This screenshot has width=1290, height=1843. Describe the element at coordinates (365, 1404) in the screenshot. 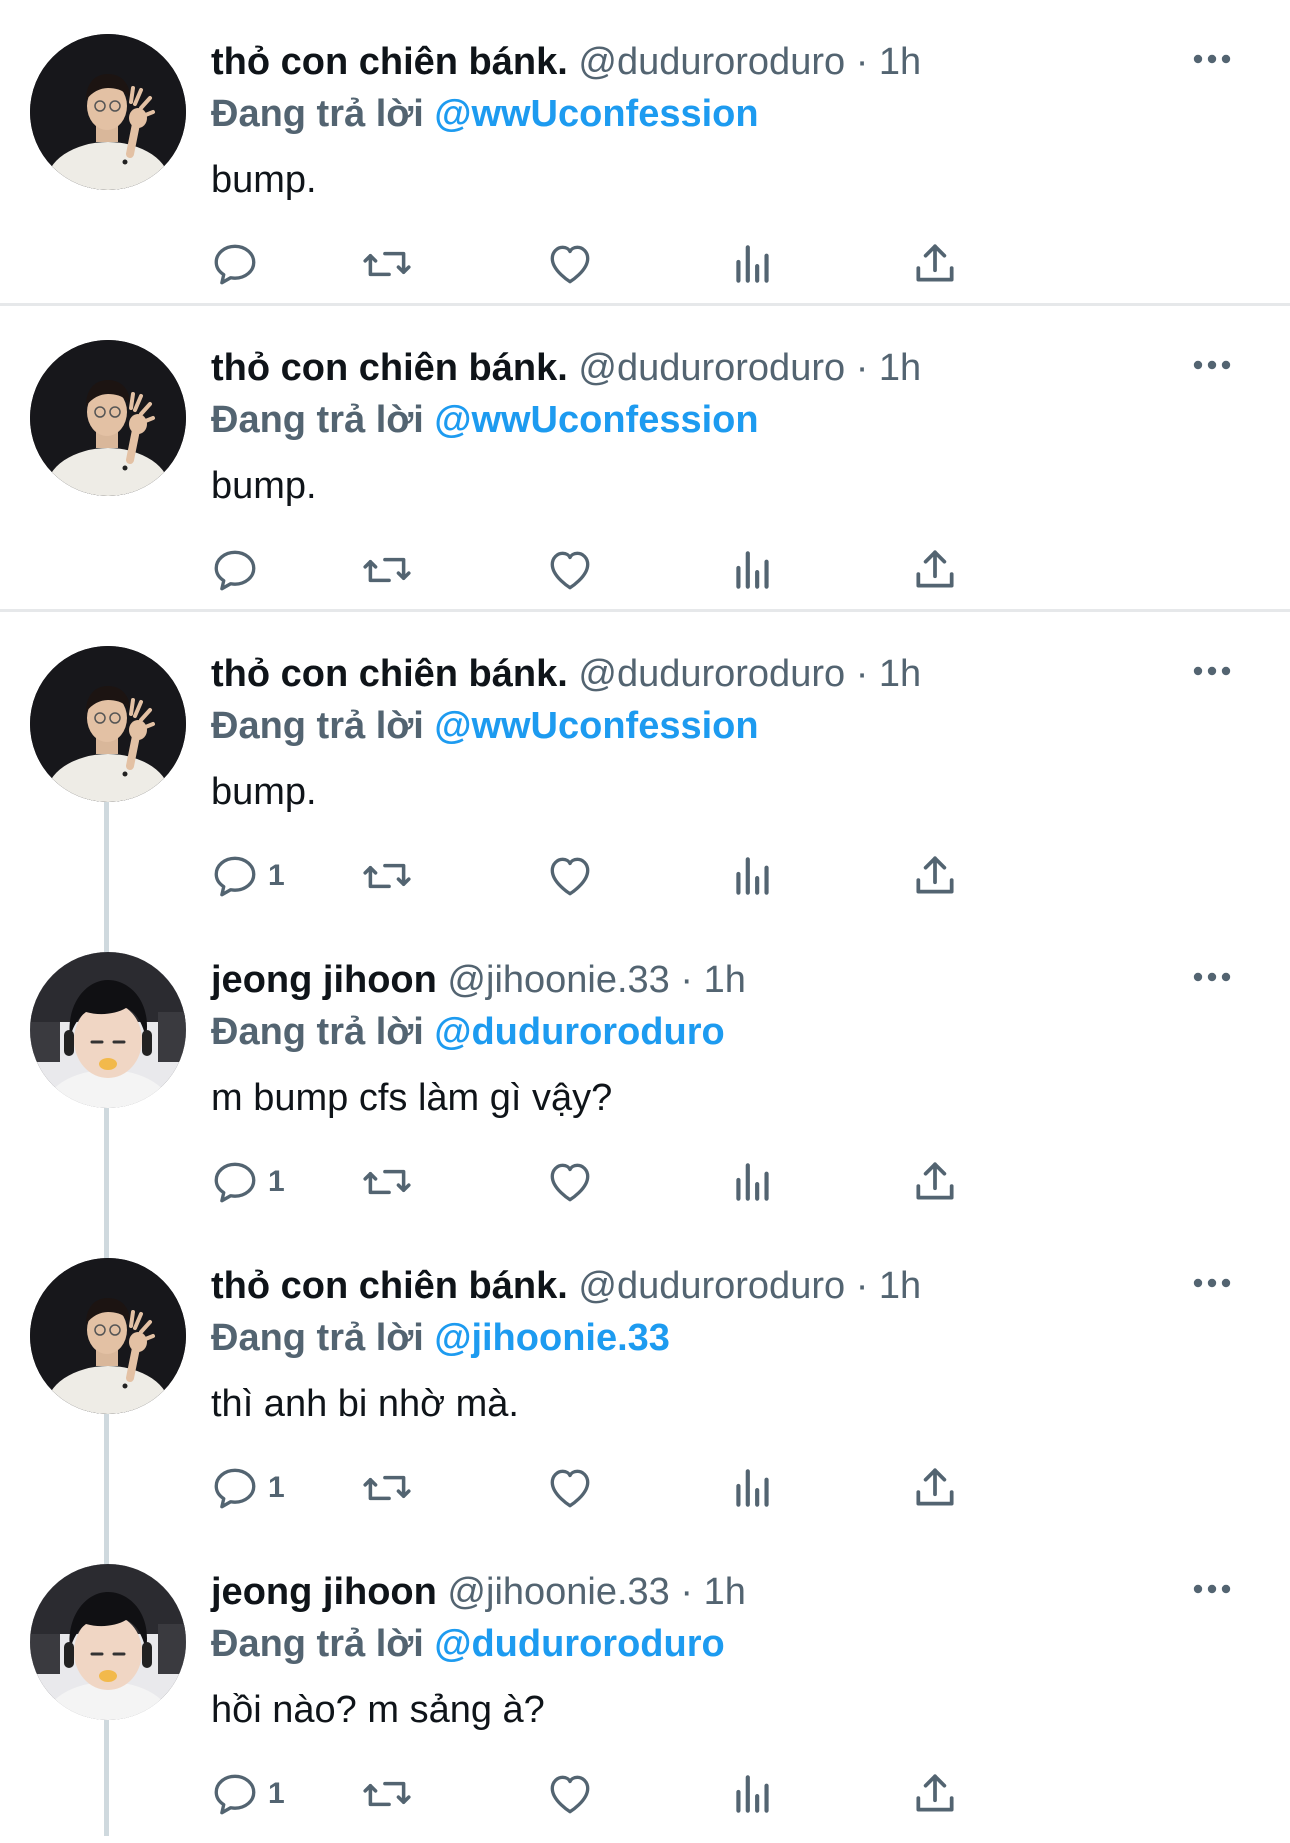

I see `tweet-text: thì anh bi nhờ mà.` at that location.